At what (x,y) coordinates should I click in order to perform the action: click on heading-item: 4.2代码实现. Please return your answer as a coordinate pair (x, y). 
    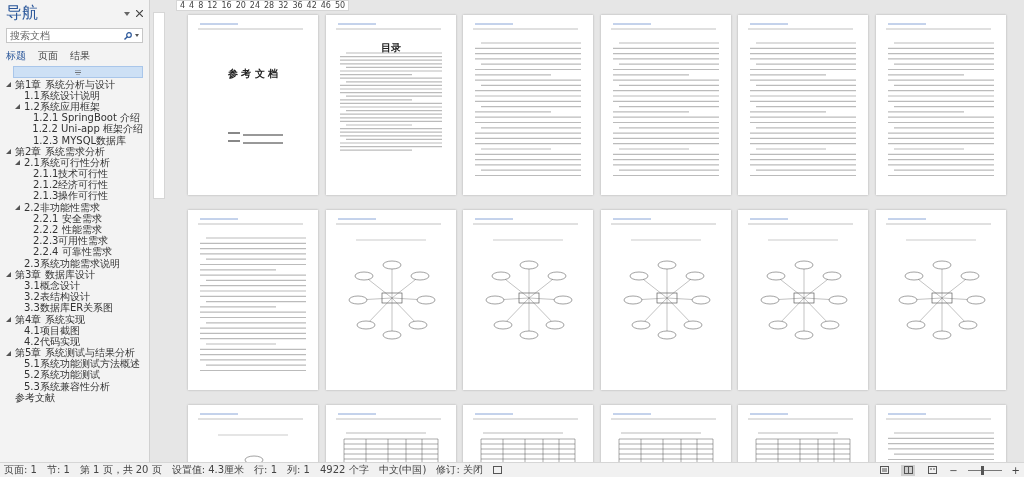
    Looking at the image, I should click on (52, 341).